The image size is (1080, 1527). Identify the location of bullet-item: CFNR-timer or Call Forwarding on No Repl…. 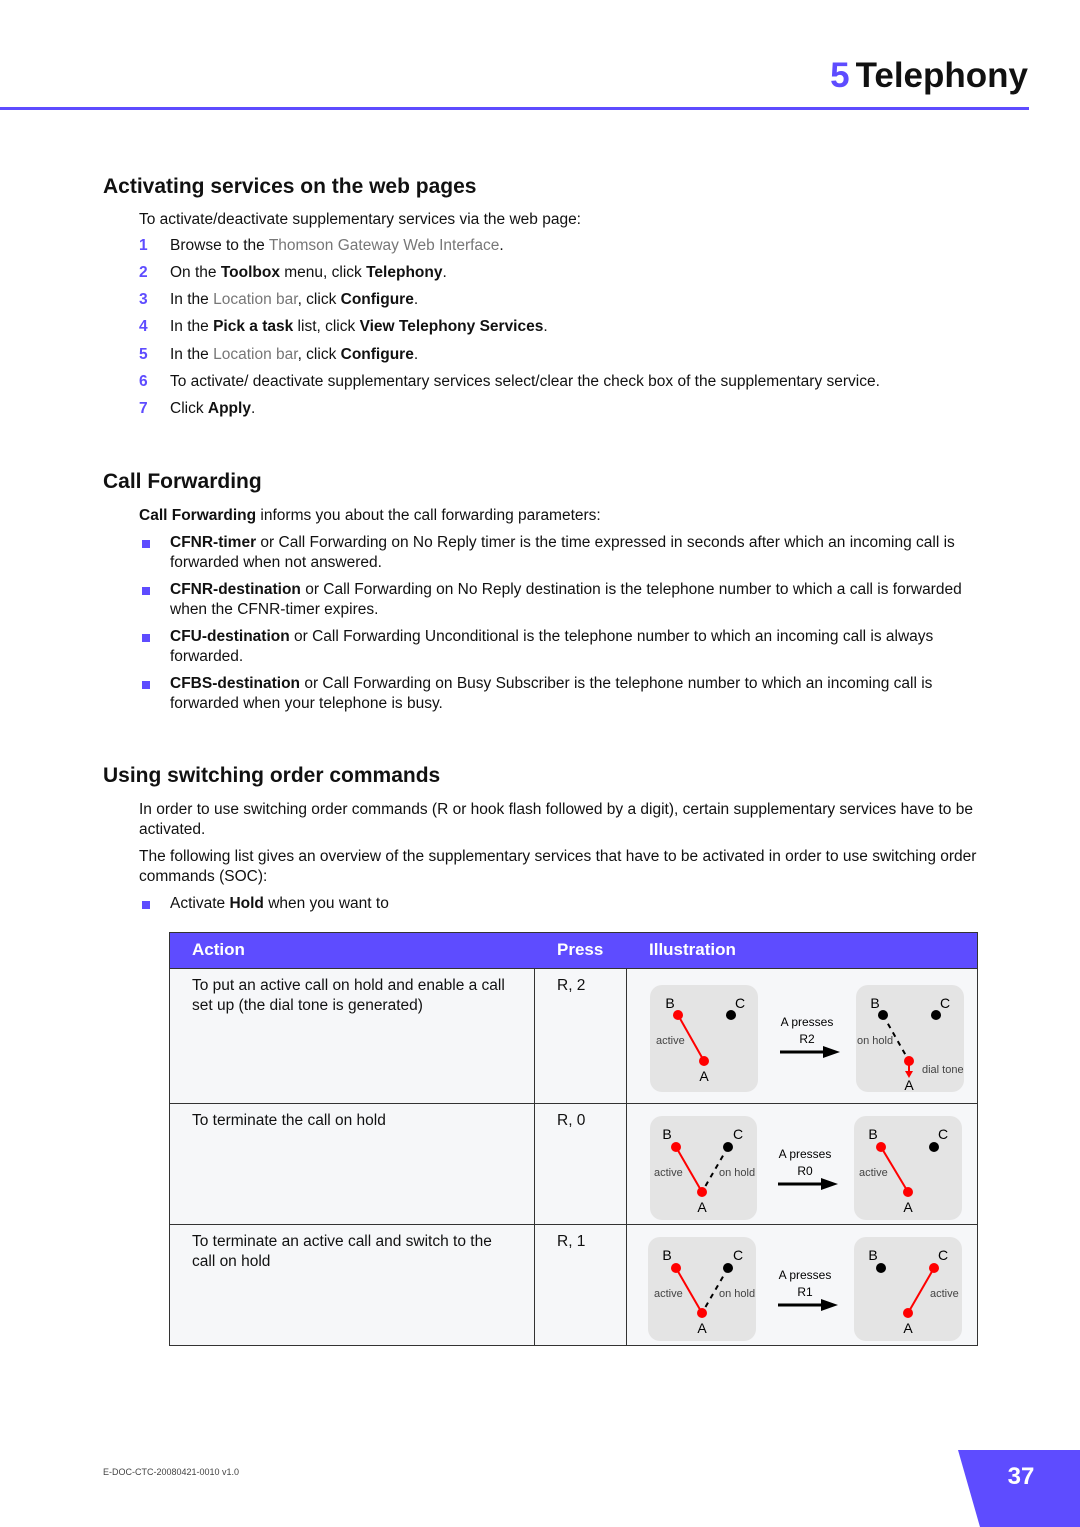
(559, 553).